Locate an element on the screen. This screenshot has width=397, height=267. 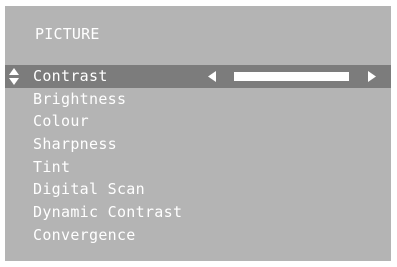
menu-item-label: Colour is located at coordinates (61, 121).